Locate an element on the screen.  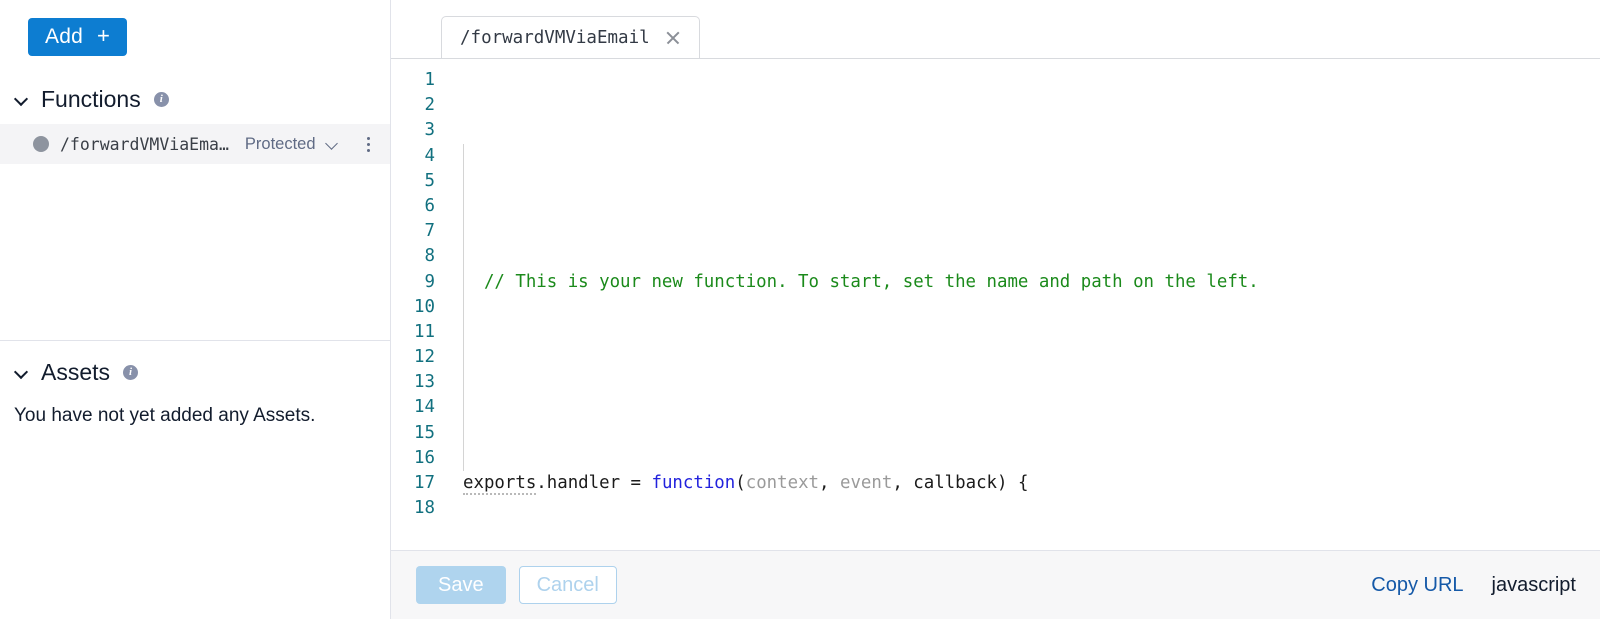
footer-right-group: Copy URL javascript is located at coordinates (1473, 585).